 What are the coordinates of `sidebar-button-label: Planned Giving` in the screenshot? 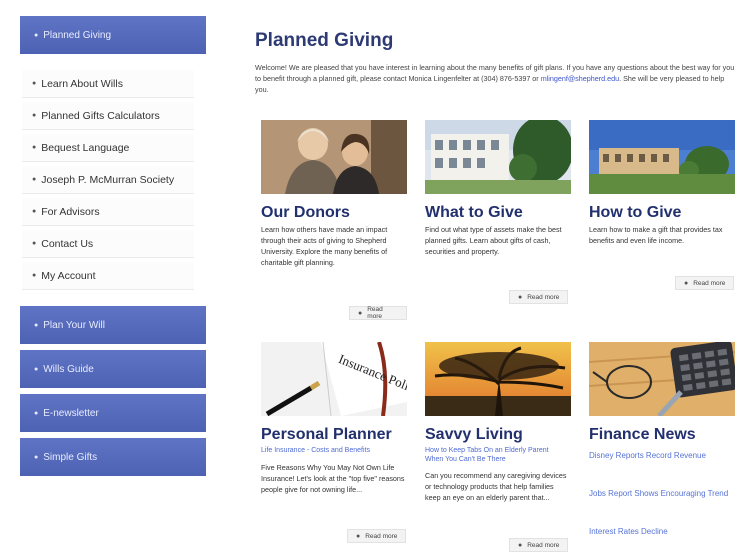 It's located at (77, 35).